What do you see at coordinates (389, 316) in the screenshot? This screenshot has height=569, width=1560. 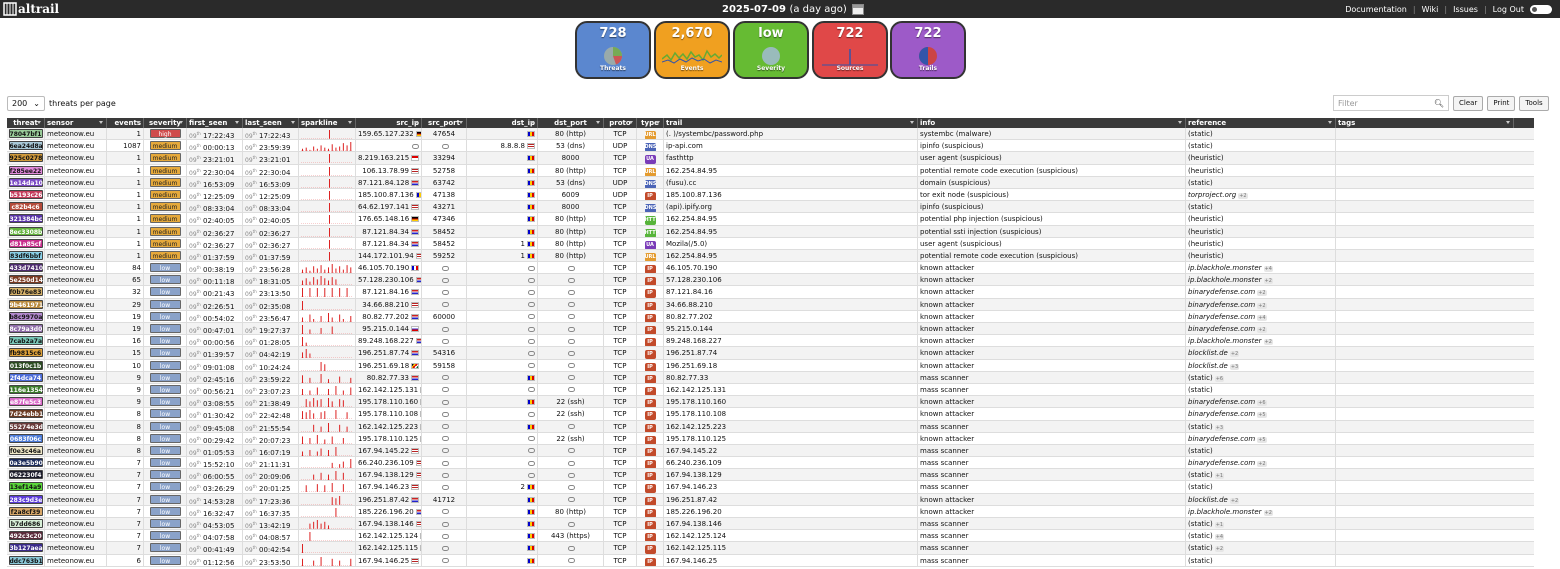 I see `src-ip-cell: 80.82.77.202` at bounding box center [389, 316].